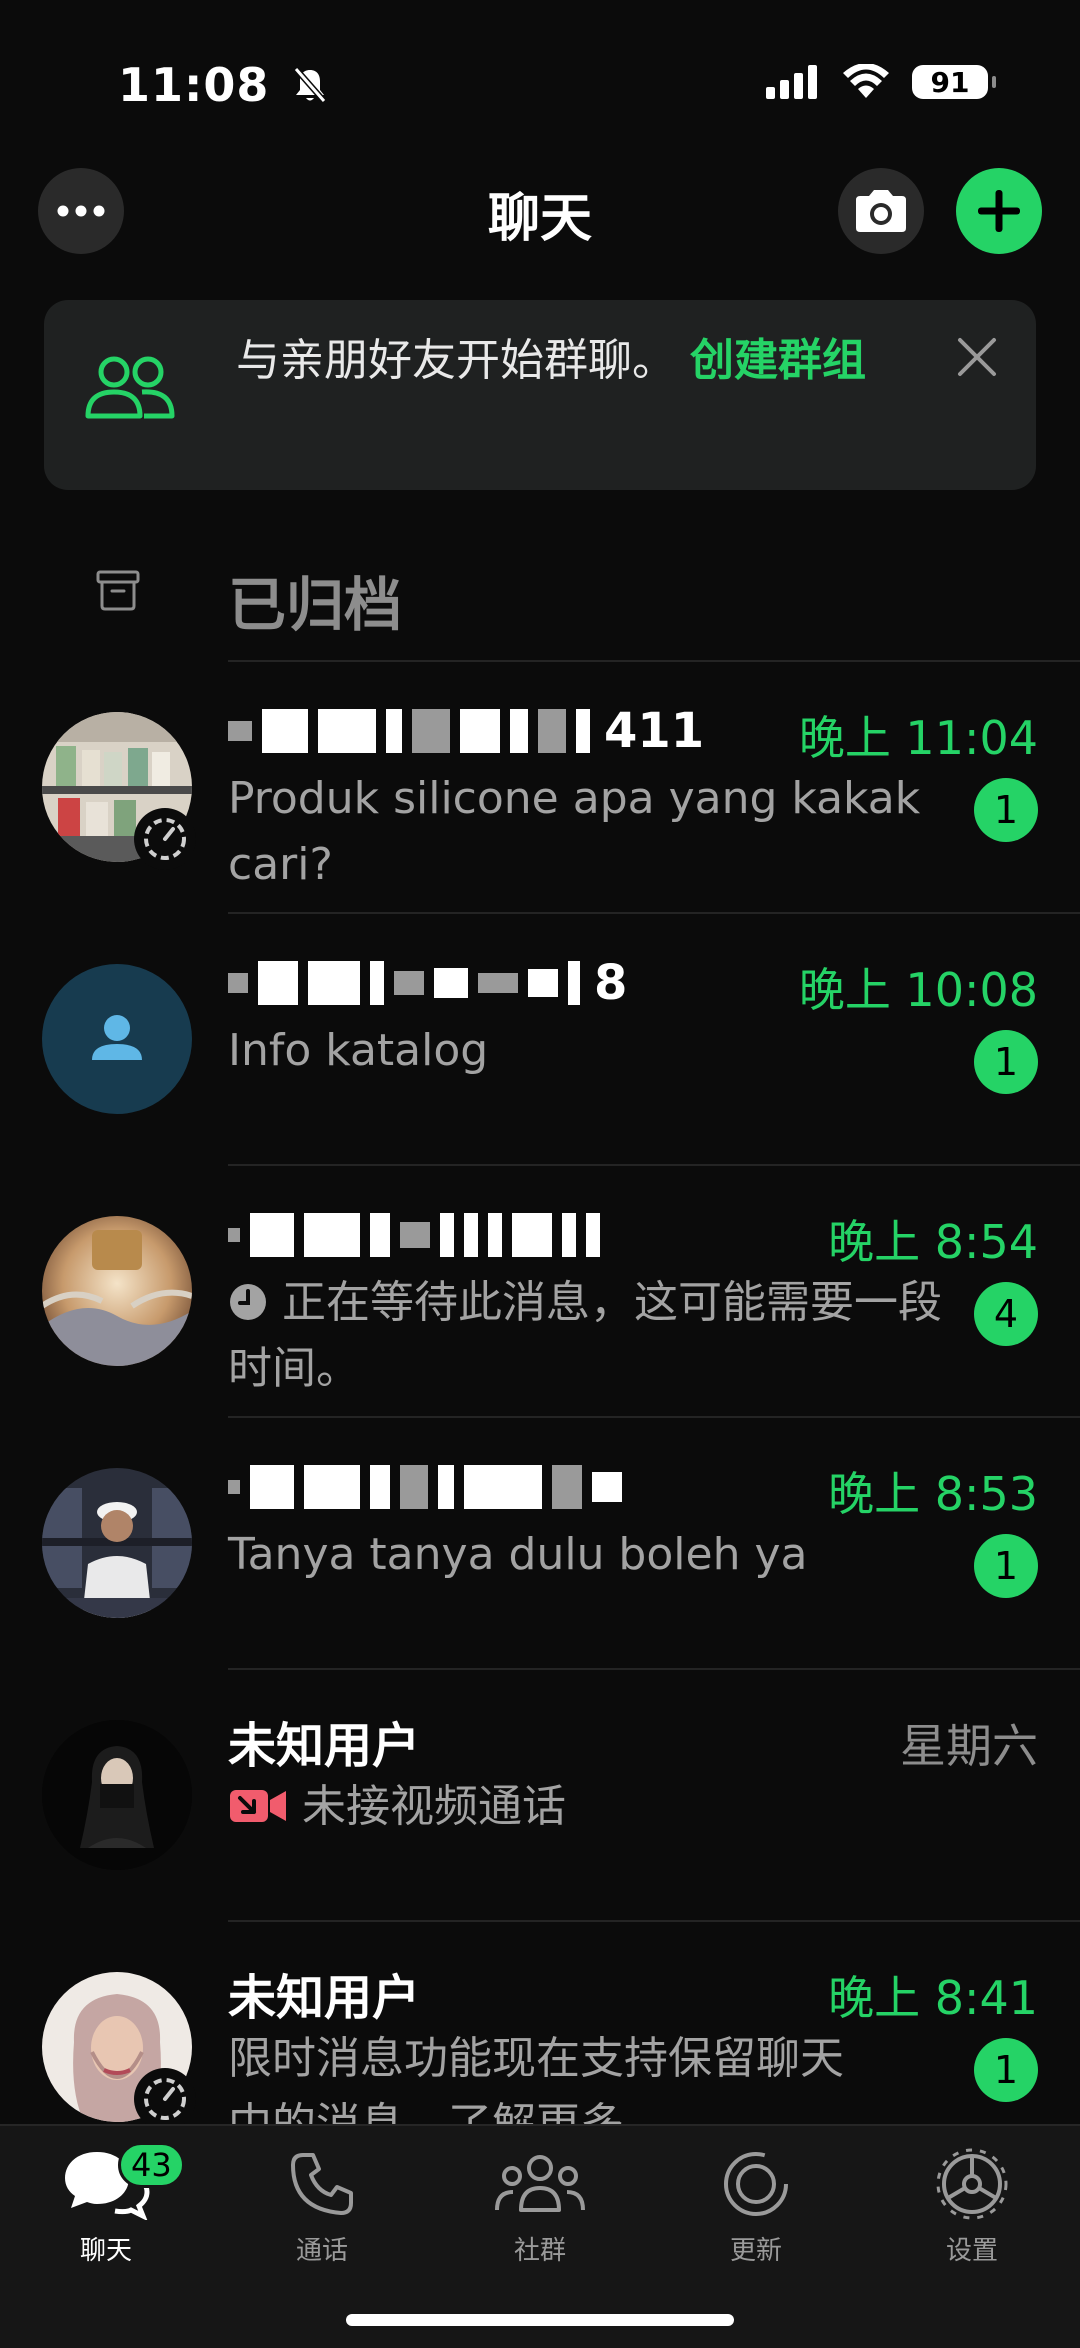 This screenshot has width=1080, height=2348. I want to click on status-time: 11:08, so click(224, 85).